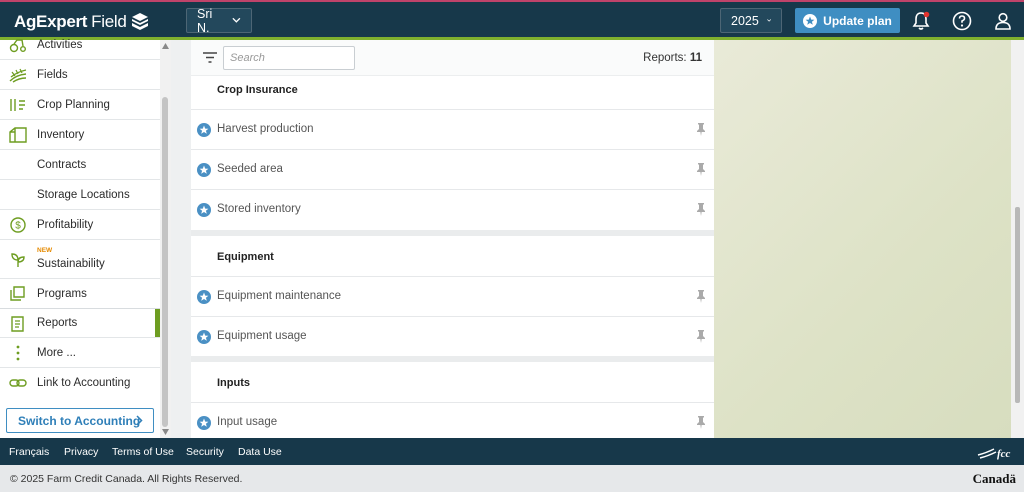  Describe the element at coordinates (452, 296) in the screenshot. I see `report-row: Equipment maintenance` at that location.